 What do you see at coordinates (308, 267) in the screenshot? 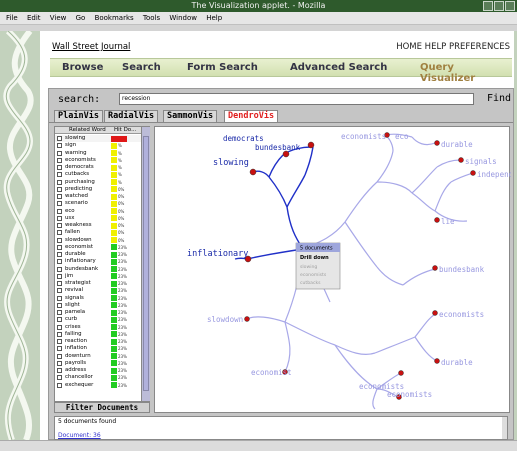
I see `popup-item-slowing: slowing` at bounding box center [308, 267].